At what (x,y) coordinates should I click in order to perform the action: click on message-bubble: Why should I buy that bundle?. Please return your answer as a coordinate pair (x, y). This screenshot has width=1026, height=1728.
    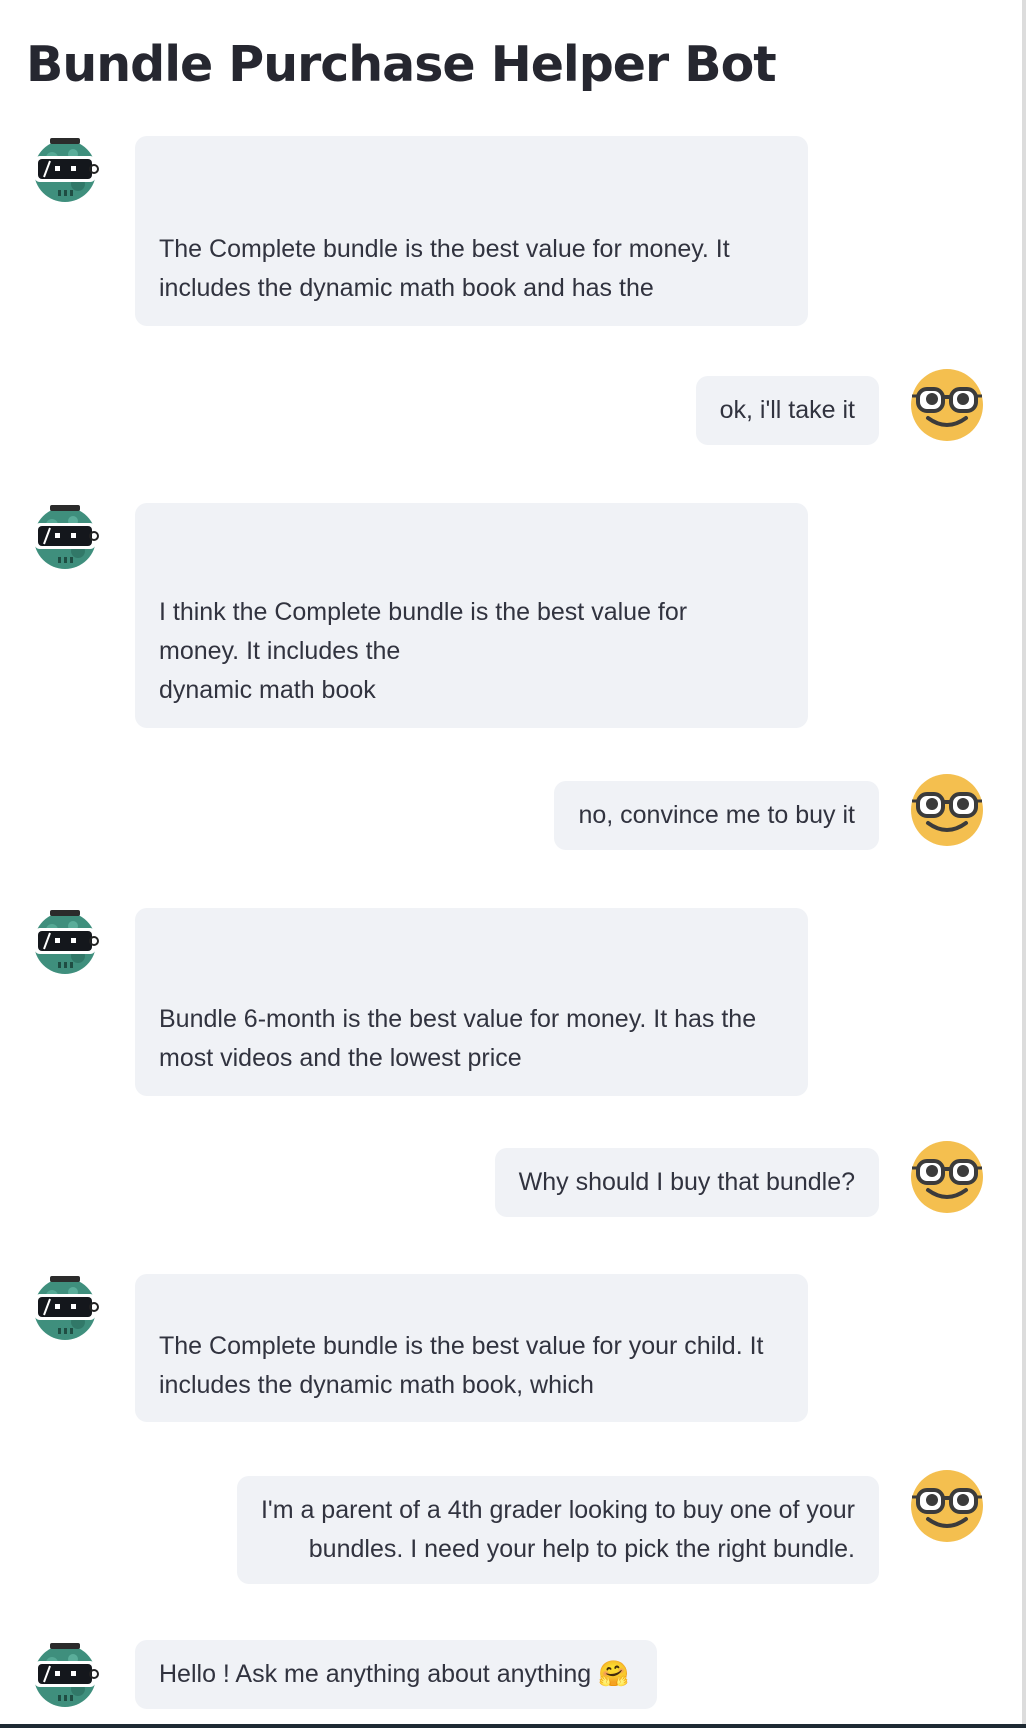
    Looking at the image, I should click on (686, 1182).